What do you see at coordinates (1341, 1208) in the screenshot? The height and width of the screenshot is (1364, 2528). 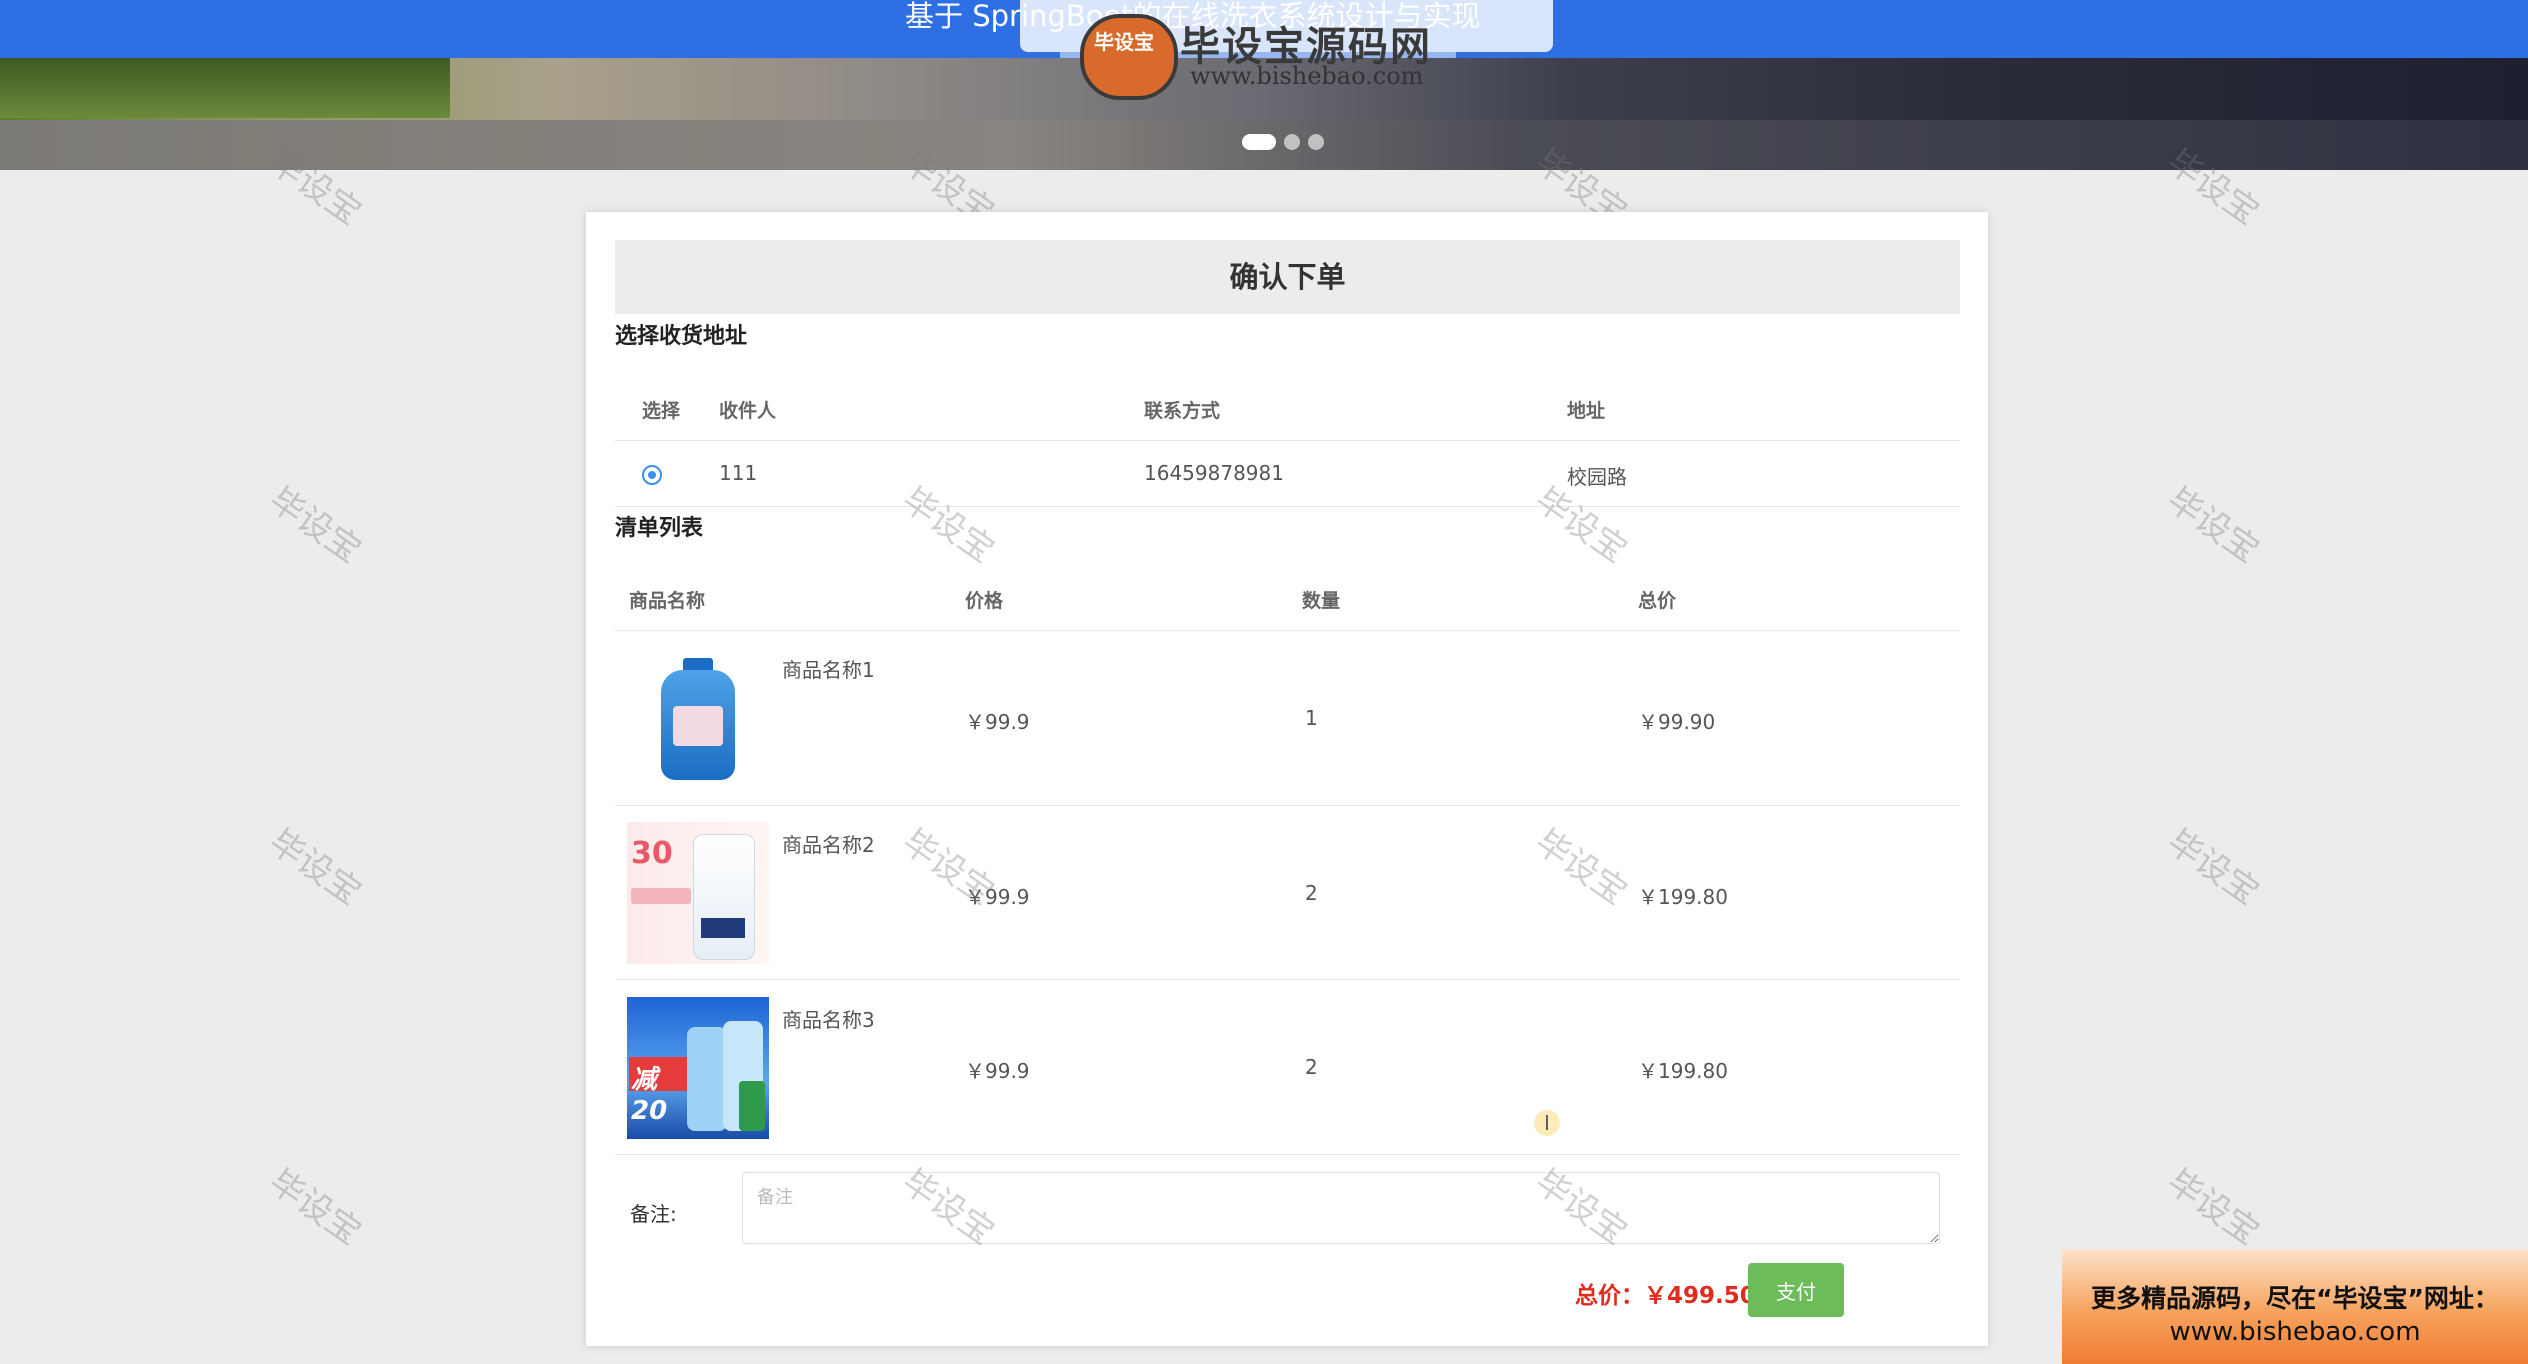 I see `remark-input` at bounding box center [1341, 1208].